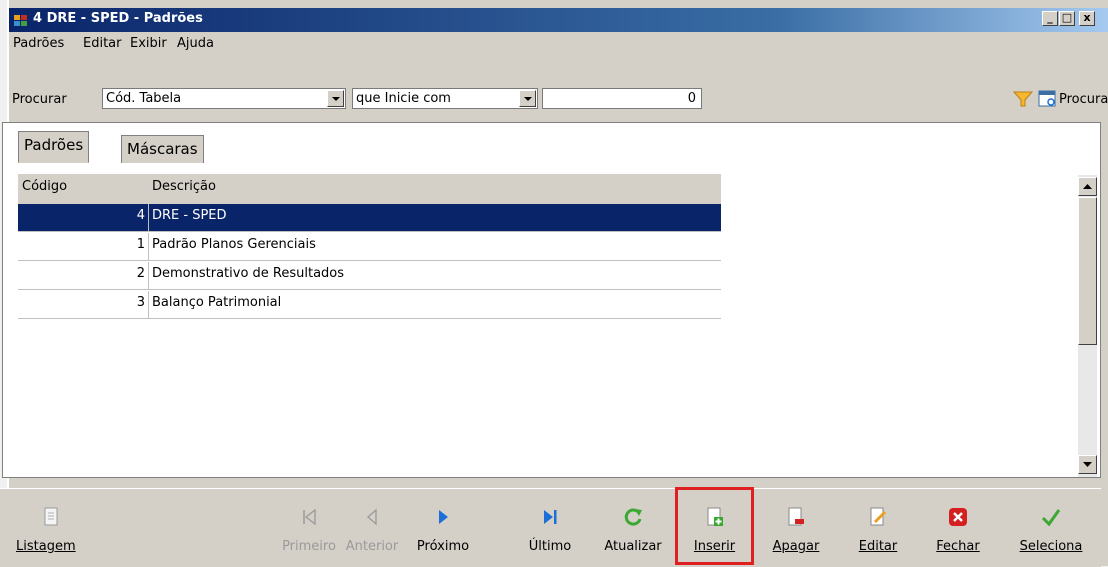 Image resolution: width=1108 pixels, height=567 pixels. I want to click on window-title: 4 DRE - SPED - Padrões, so click(118, 18).